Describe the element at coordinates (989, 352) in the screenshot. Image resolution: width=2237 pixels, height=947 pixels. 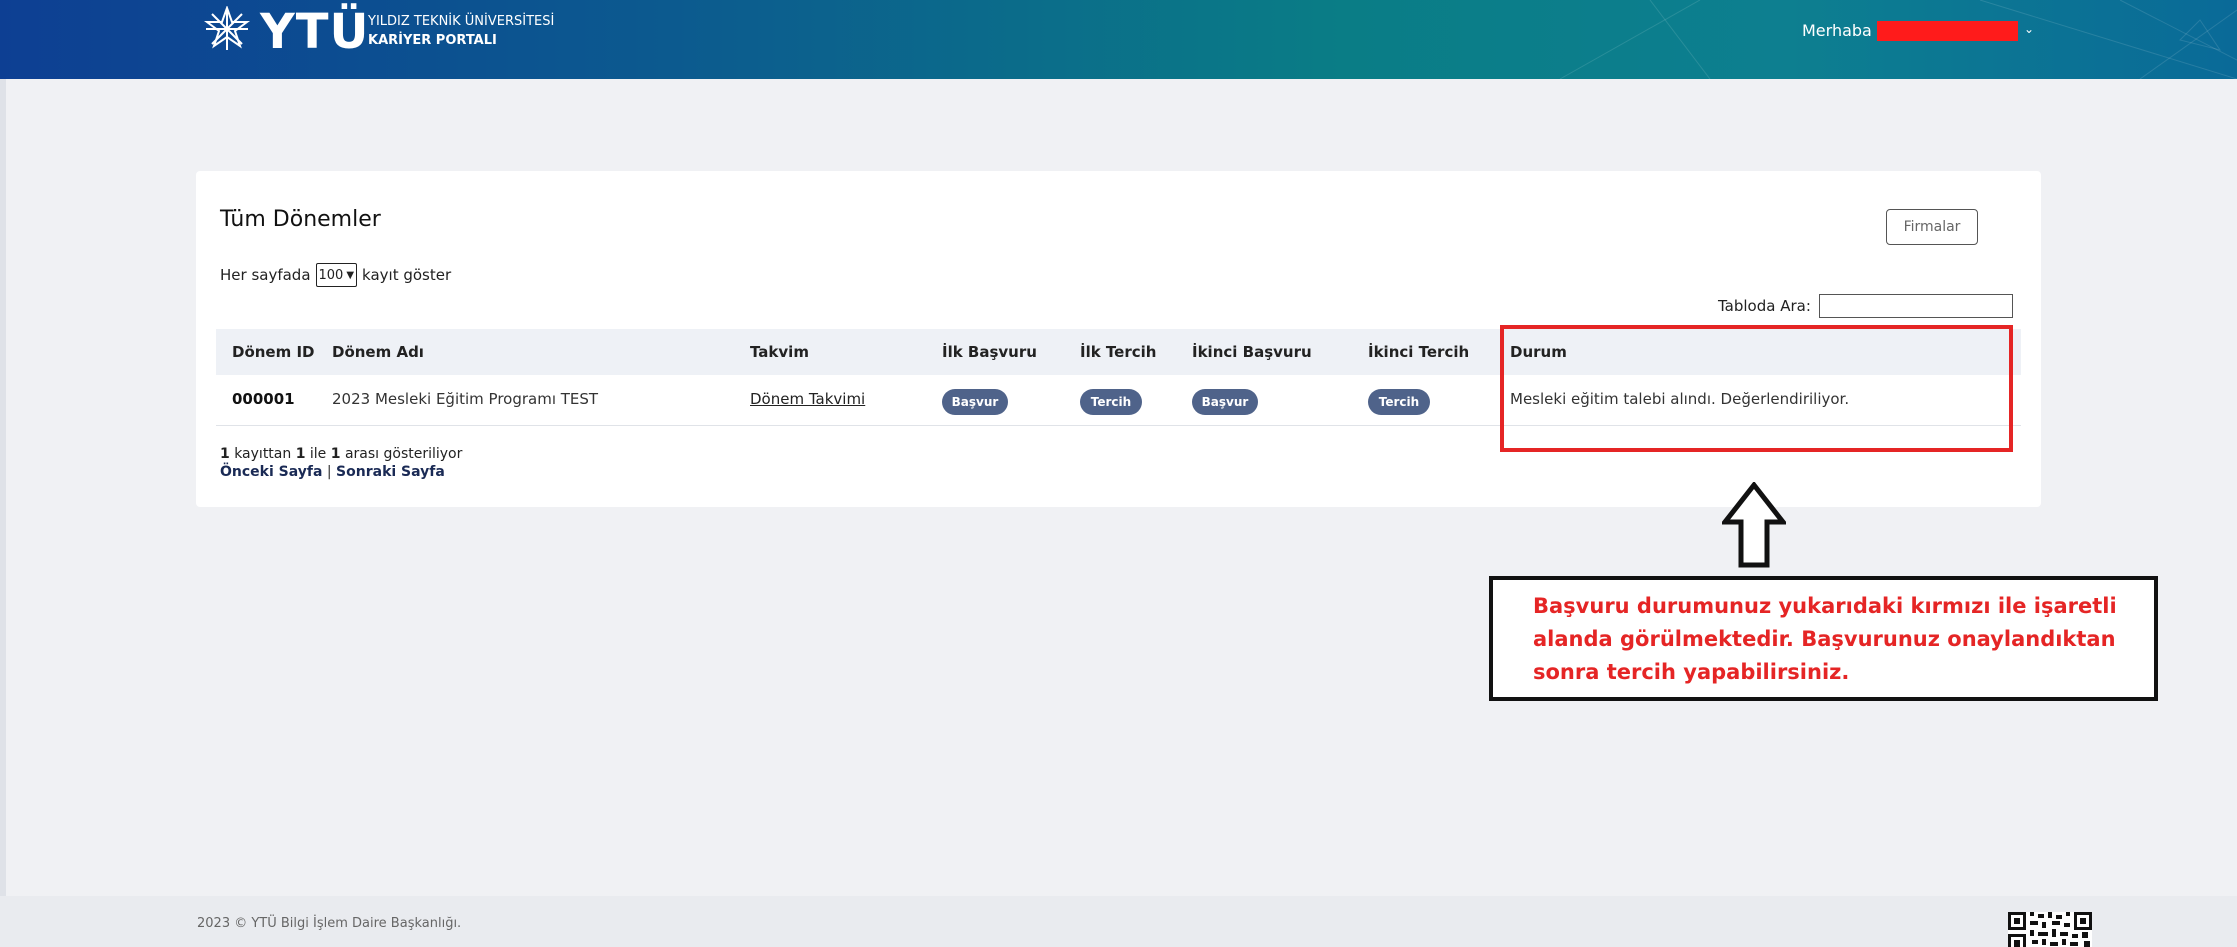
I see `column-header-first-application: İlk Başvuru` at that location.